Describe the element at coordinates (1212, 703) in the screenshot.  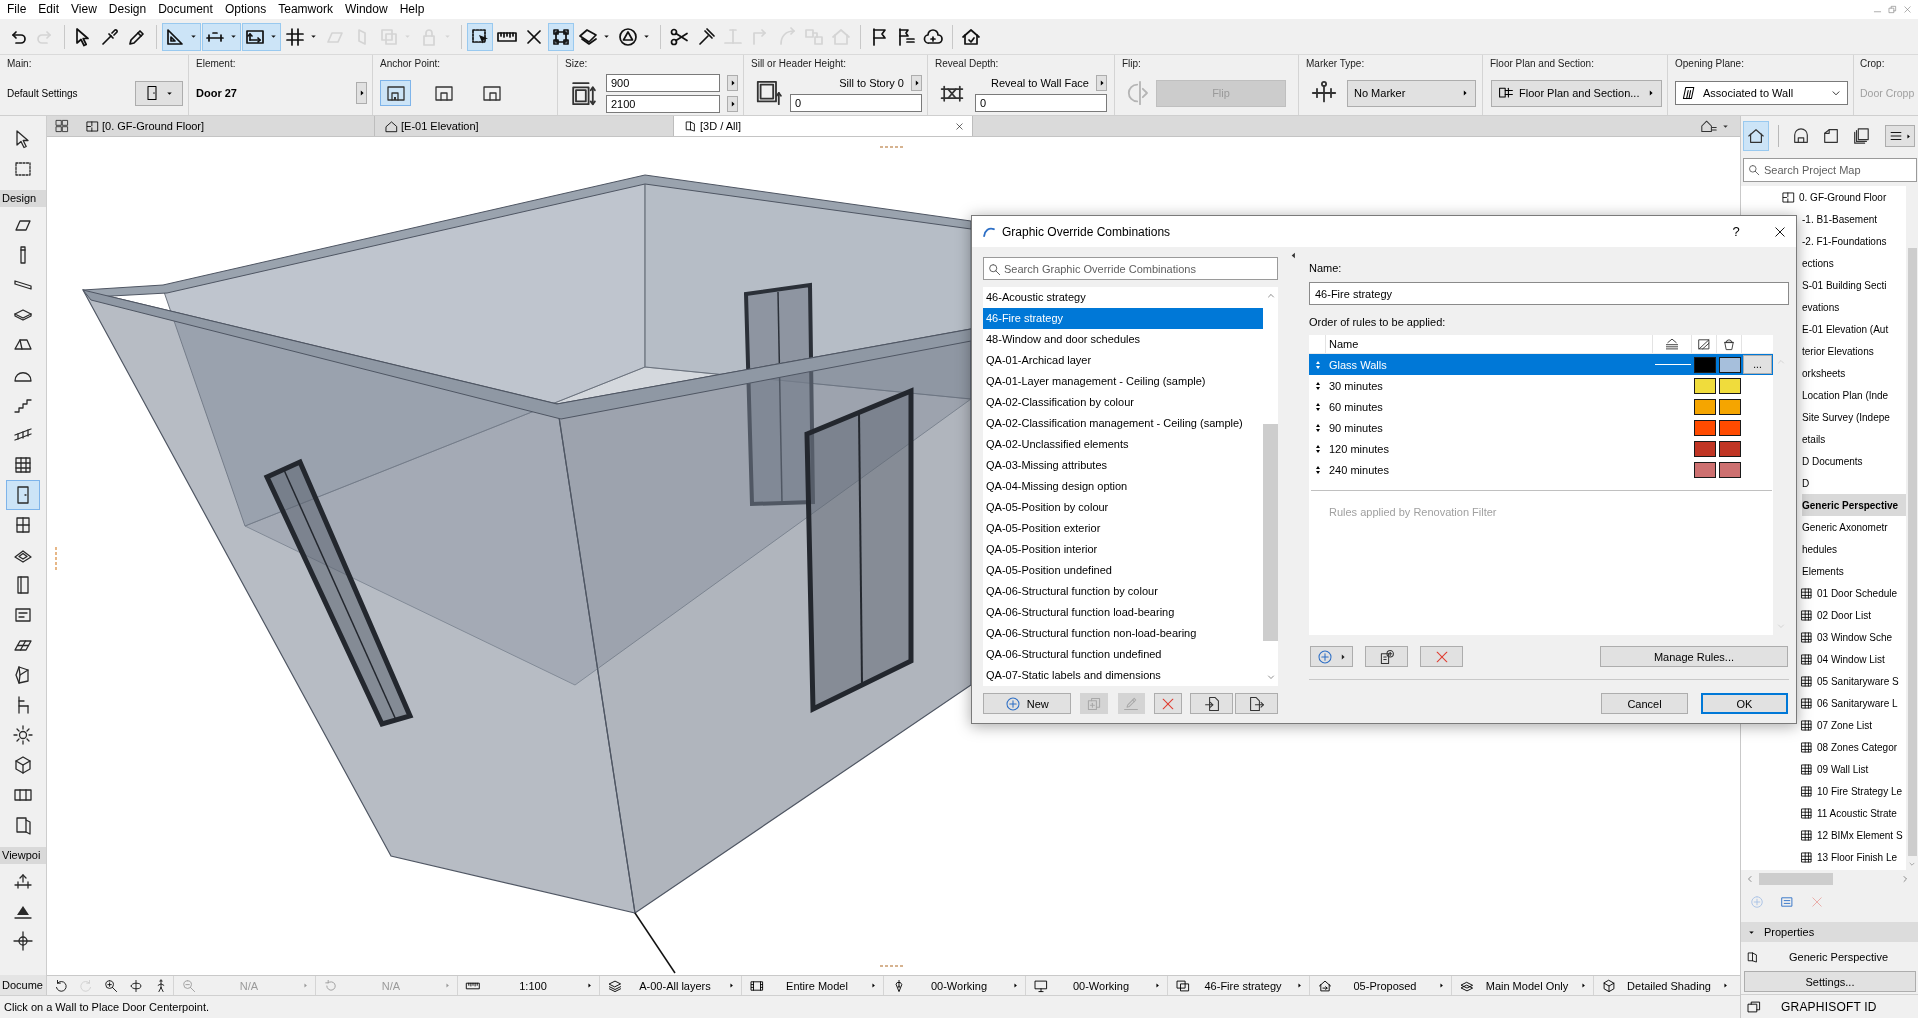
I see `import-button` at that location.